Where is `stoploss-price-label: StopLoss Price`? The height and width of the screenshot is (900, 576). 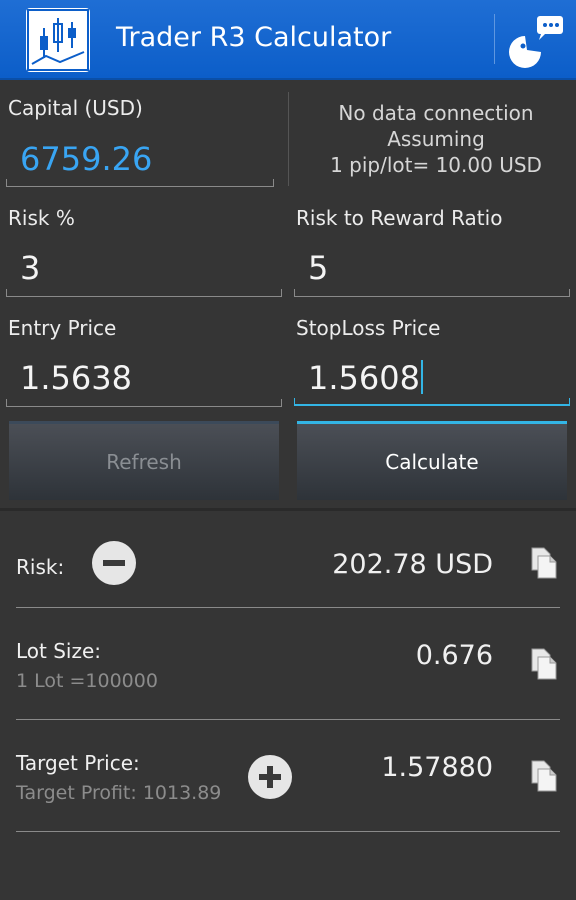 stoploss-price-label: StopLoss Price is located at coordinates (368, 328).